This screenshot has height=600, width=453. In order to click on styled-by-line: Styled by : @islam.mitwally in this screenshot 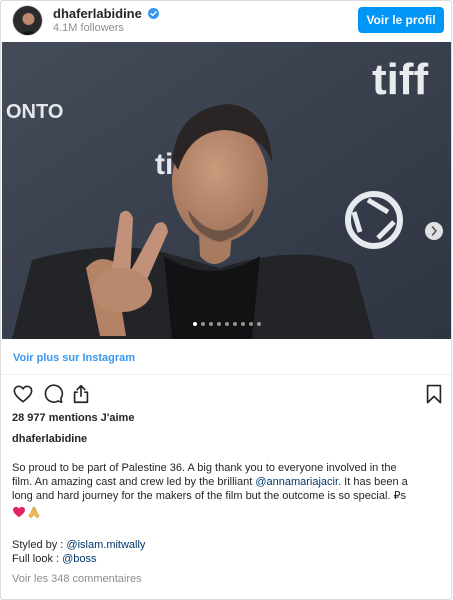, I will do `click(78, 545)`.